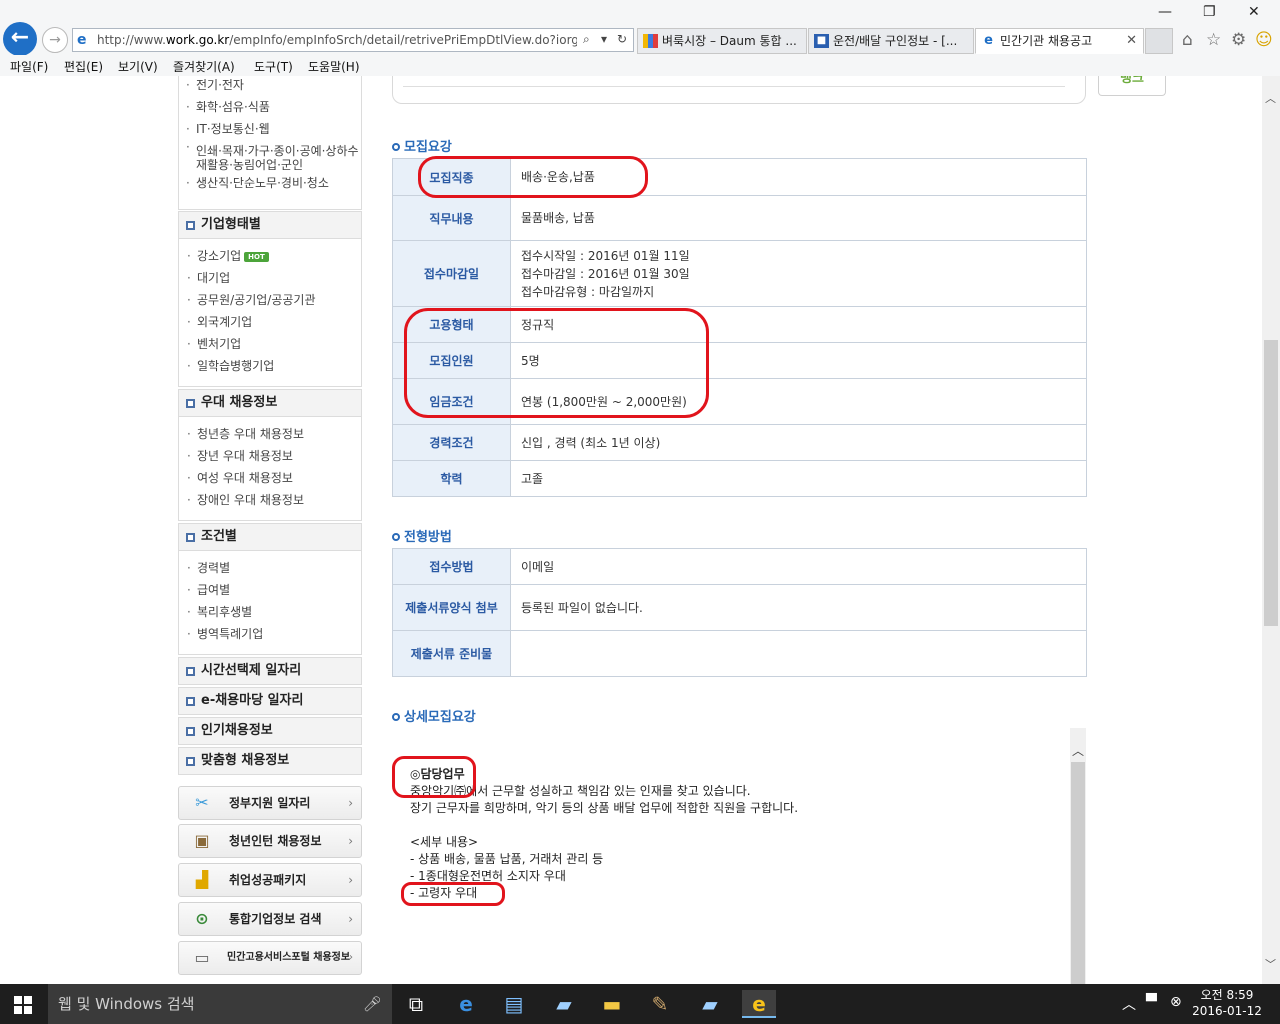 Image resolution: width=1280 pixels, height=1024 pixels. I want to click on employment-package-button: ▟ 취업성공패키지 ›, so click(270, 880).